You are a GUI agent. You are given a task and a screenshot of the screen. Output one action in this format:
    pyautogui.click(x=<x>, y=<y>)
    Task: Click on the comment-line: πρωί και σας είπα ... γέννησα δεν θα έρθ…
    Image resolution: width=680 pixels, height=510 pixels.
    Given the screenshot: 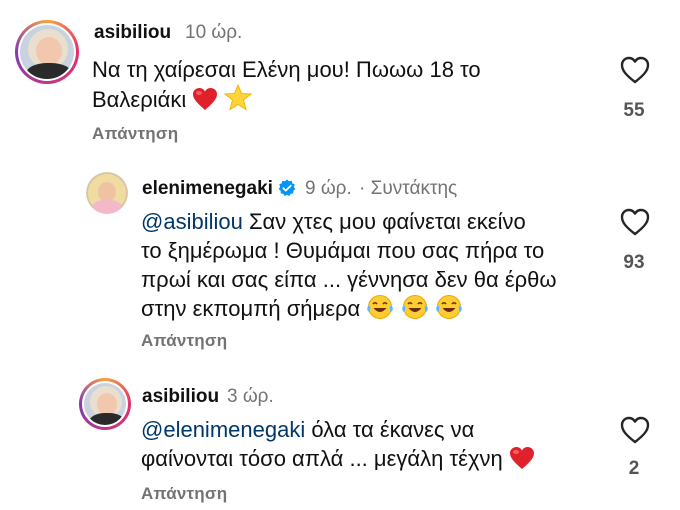 What is the action you would take?
    pyautogui.click(x=349, y=279)
    